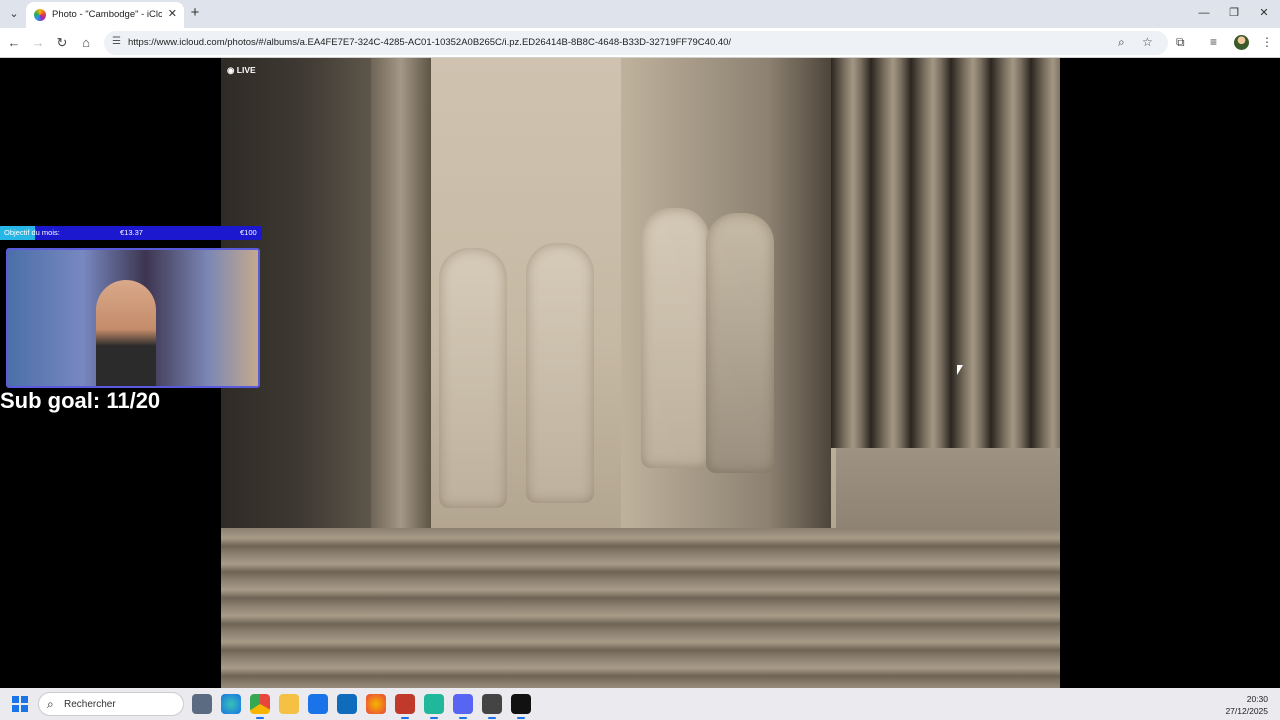  I want to click on tab-close-icon: ✕, so click(172, 13).